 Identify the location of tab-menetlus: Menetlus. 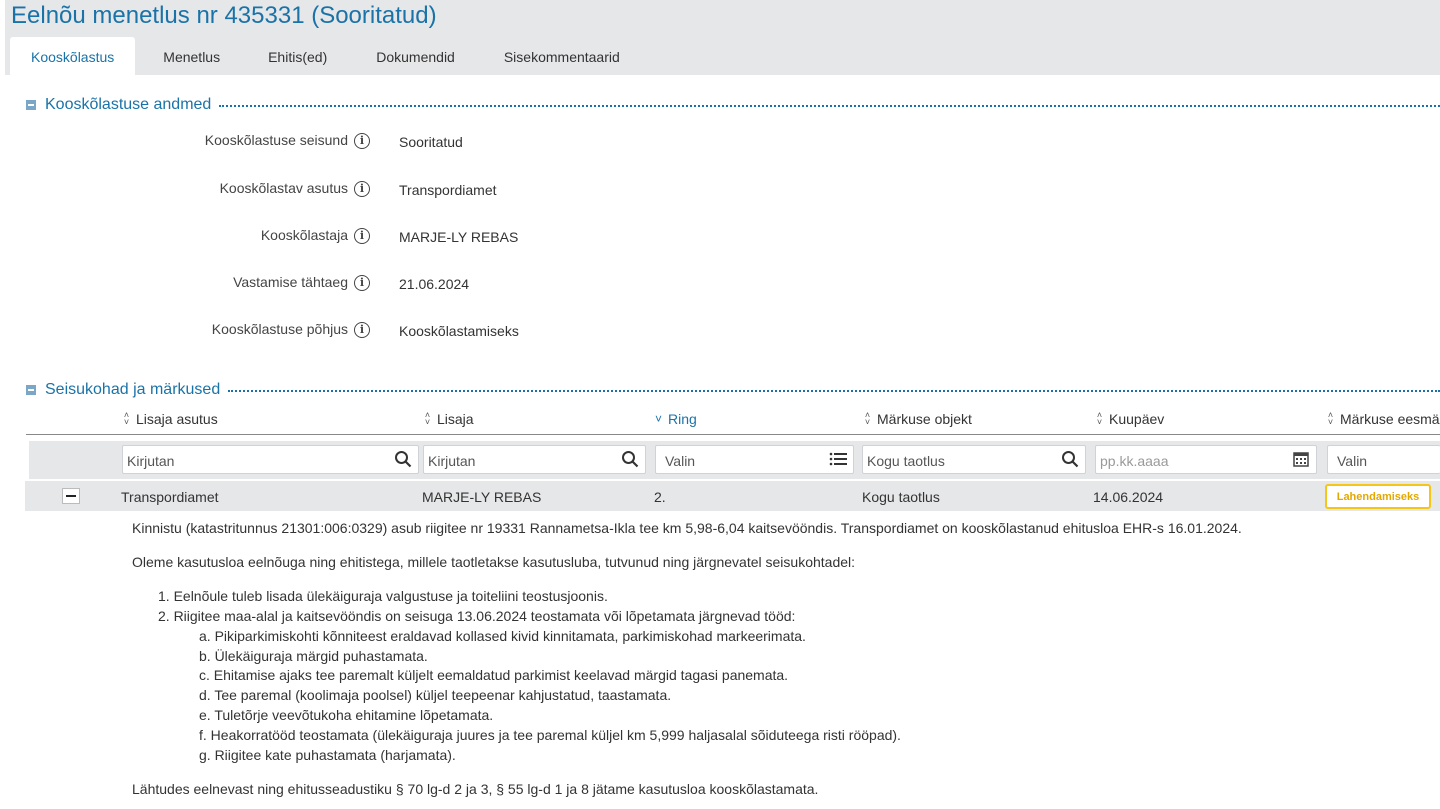
(189, 56).